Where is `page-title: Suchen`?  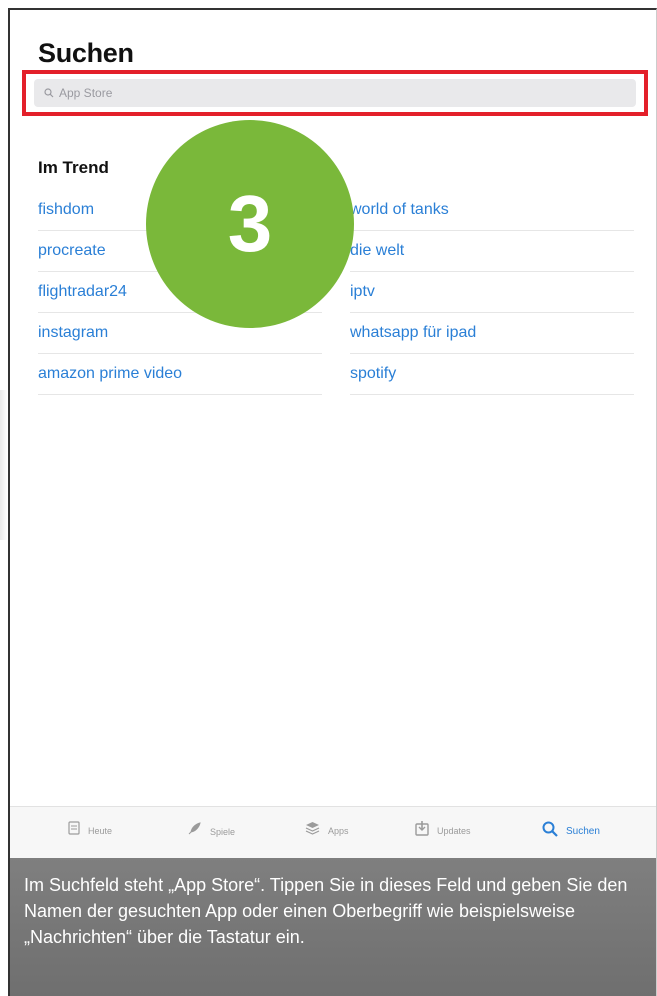
page-title: Suchen is located at coordinates (86, 53).